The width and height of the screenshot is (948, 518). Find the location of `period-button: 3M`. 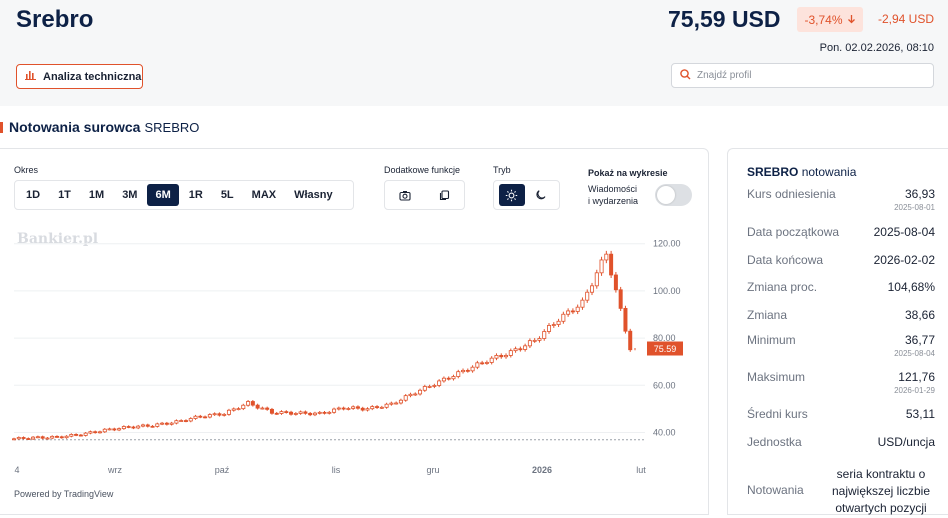

period-button: 3M is located at coordinates (129, 195).